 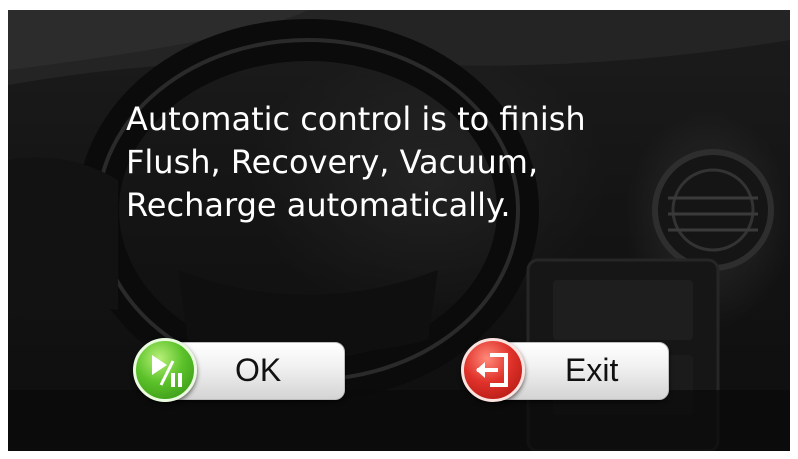 I want to click on message-line-2: Flush, Recovery, Vacuum,, so click(x=332, y=162).